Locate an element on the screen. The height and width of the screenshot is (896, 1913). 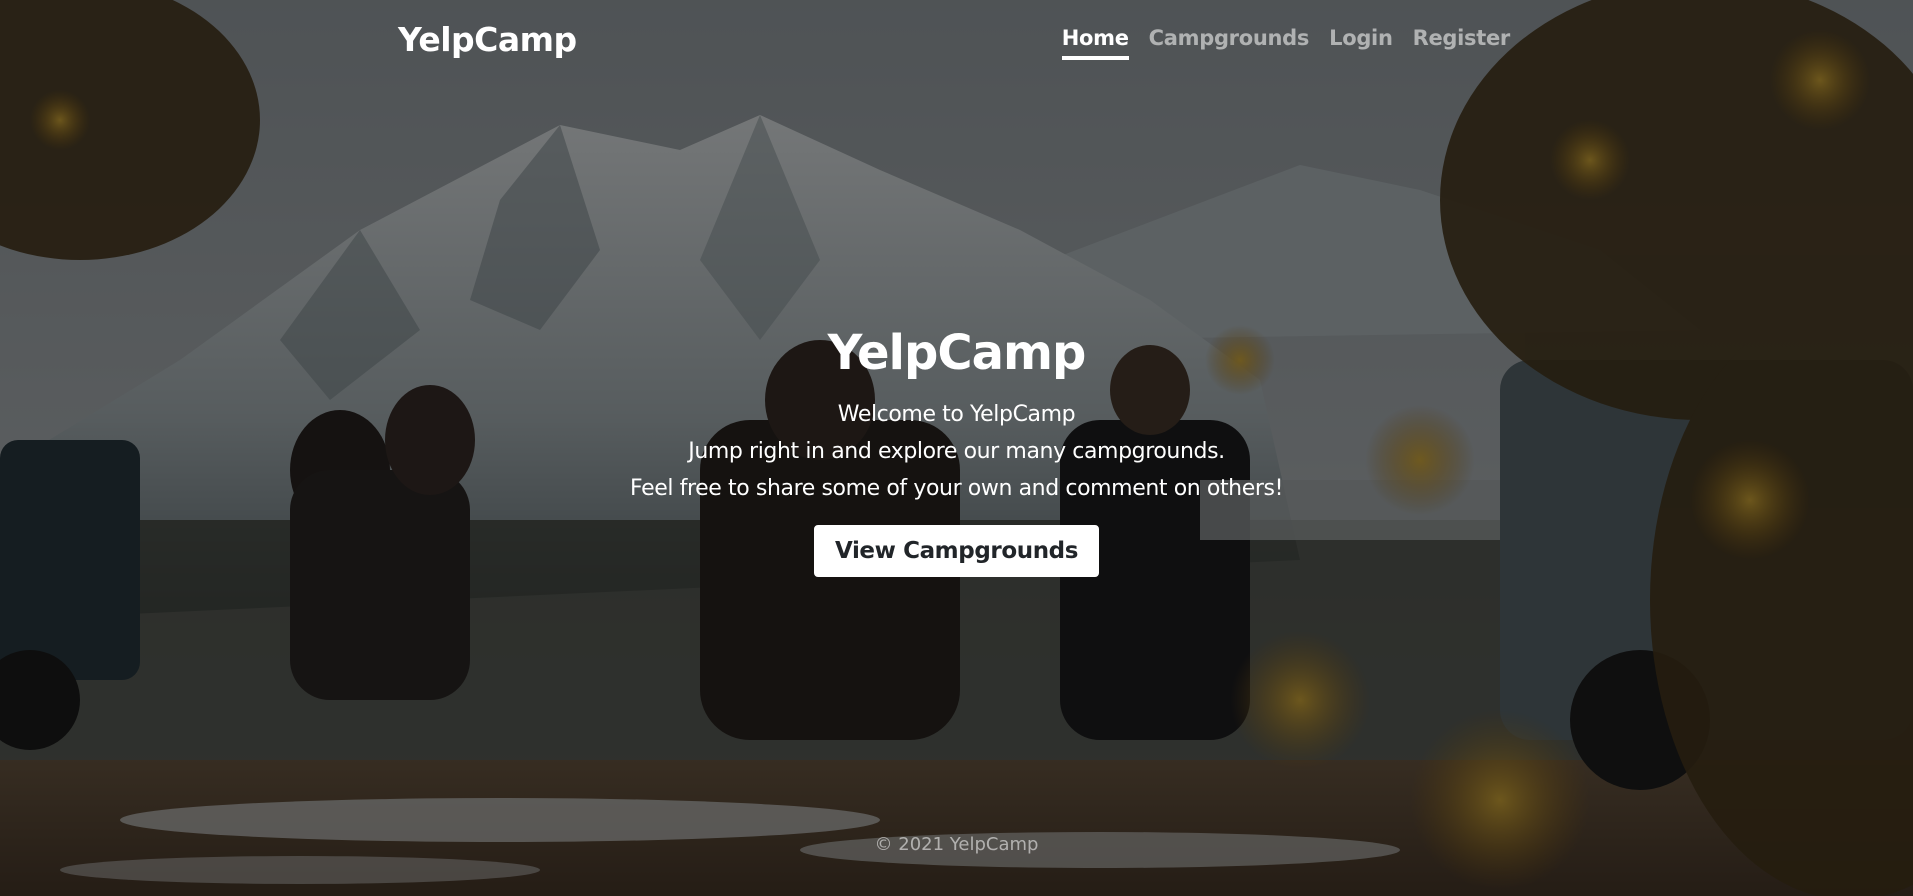
nav-link-campgrounds: Campgrounds is located at coordinates (1229, 43).